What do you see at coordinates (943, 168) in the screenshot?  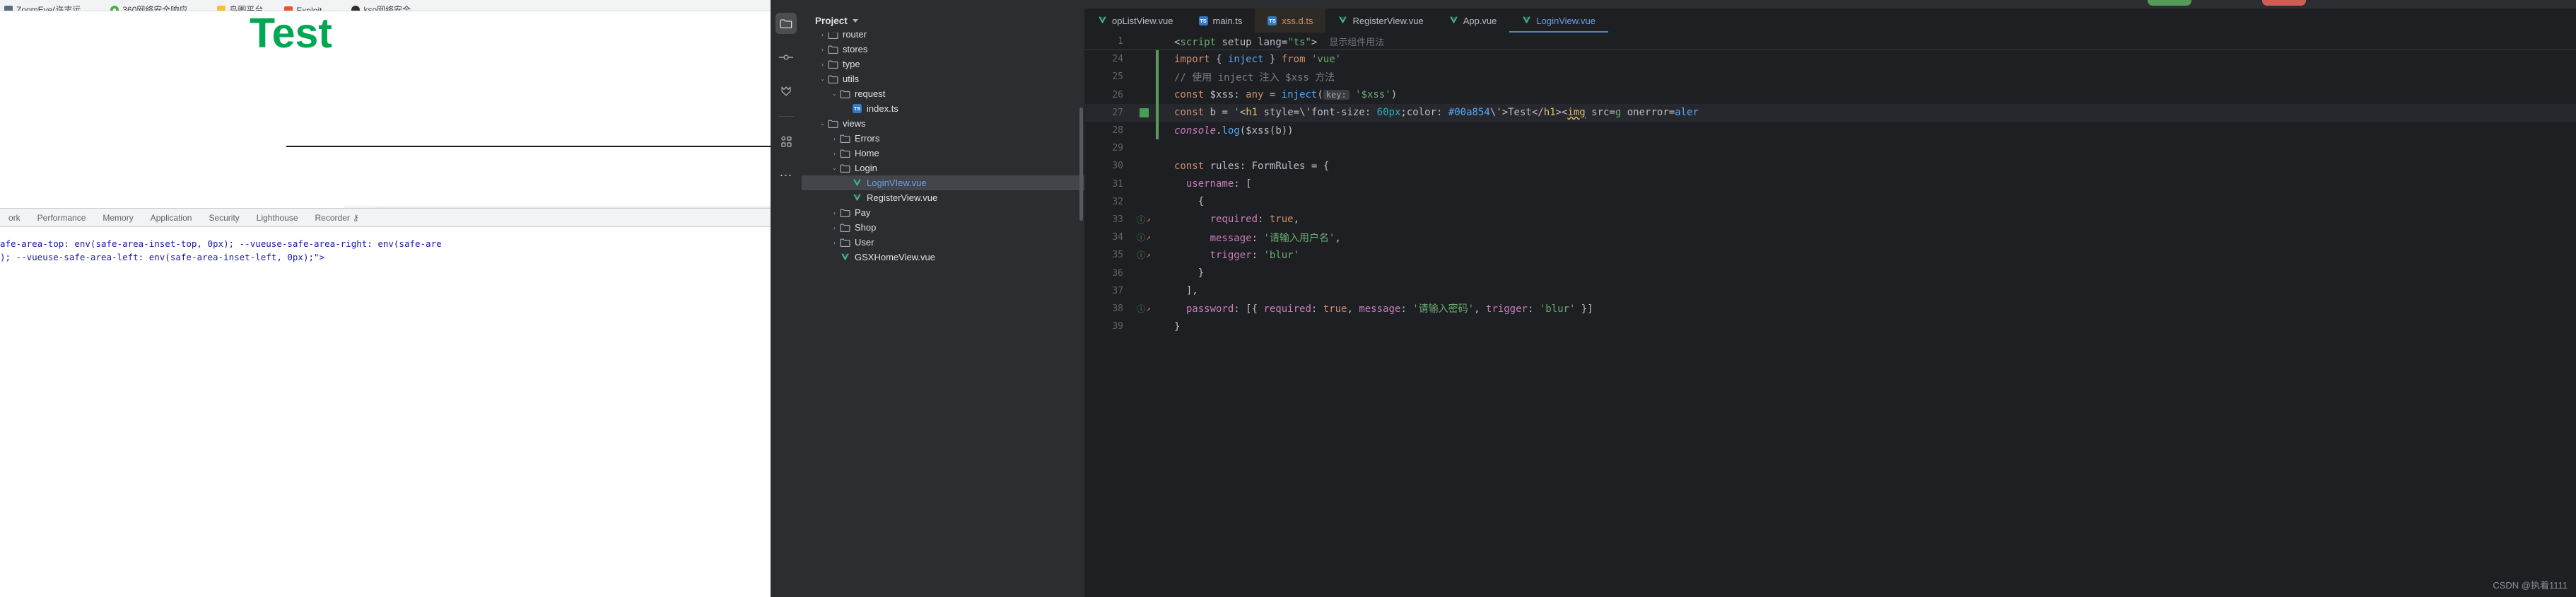 I see `tree-item: ⌄ Login` at bounding box center [943, 168].